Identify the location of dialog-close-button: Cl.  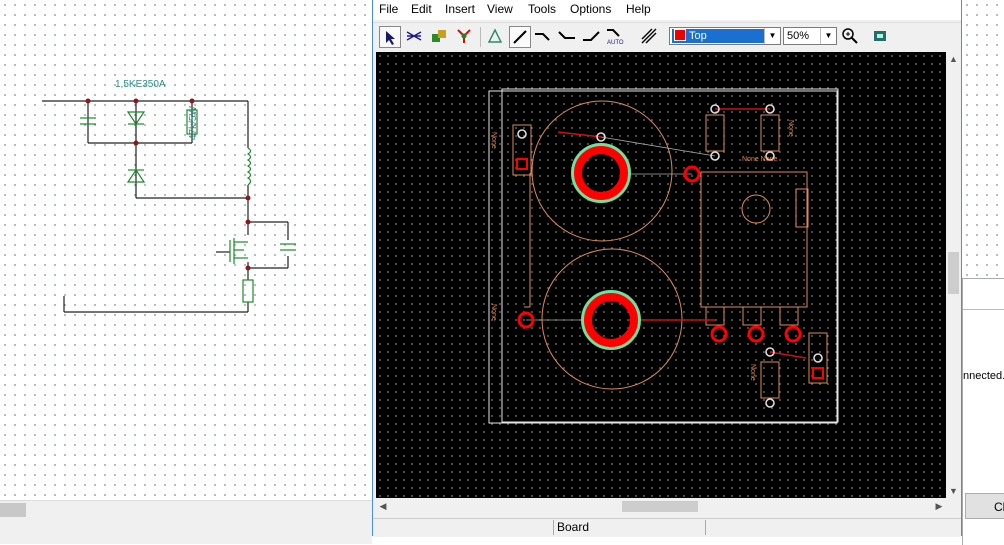
(984, 506).